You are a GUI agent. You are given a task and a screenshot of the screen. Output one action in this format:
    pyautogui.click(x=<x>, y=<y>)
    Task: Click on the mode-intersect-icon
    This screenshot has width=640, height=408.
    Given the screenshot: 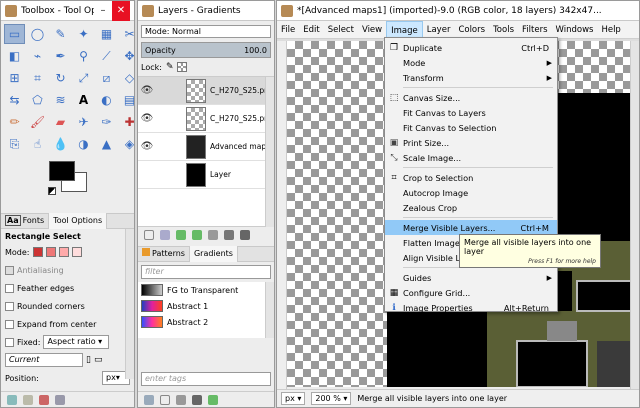 What is the action you would take?
    pyautogui.click(x=76, y=252)
    